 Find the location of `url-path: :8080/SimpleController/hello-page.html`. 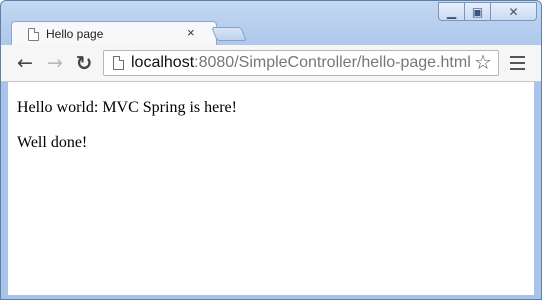

url-path: :8080/SimpleController/hello-page.html is located at coordinates (332, 62).